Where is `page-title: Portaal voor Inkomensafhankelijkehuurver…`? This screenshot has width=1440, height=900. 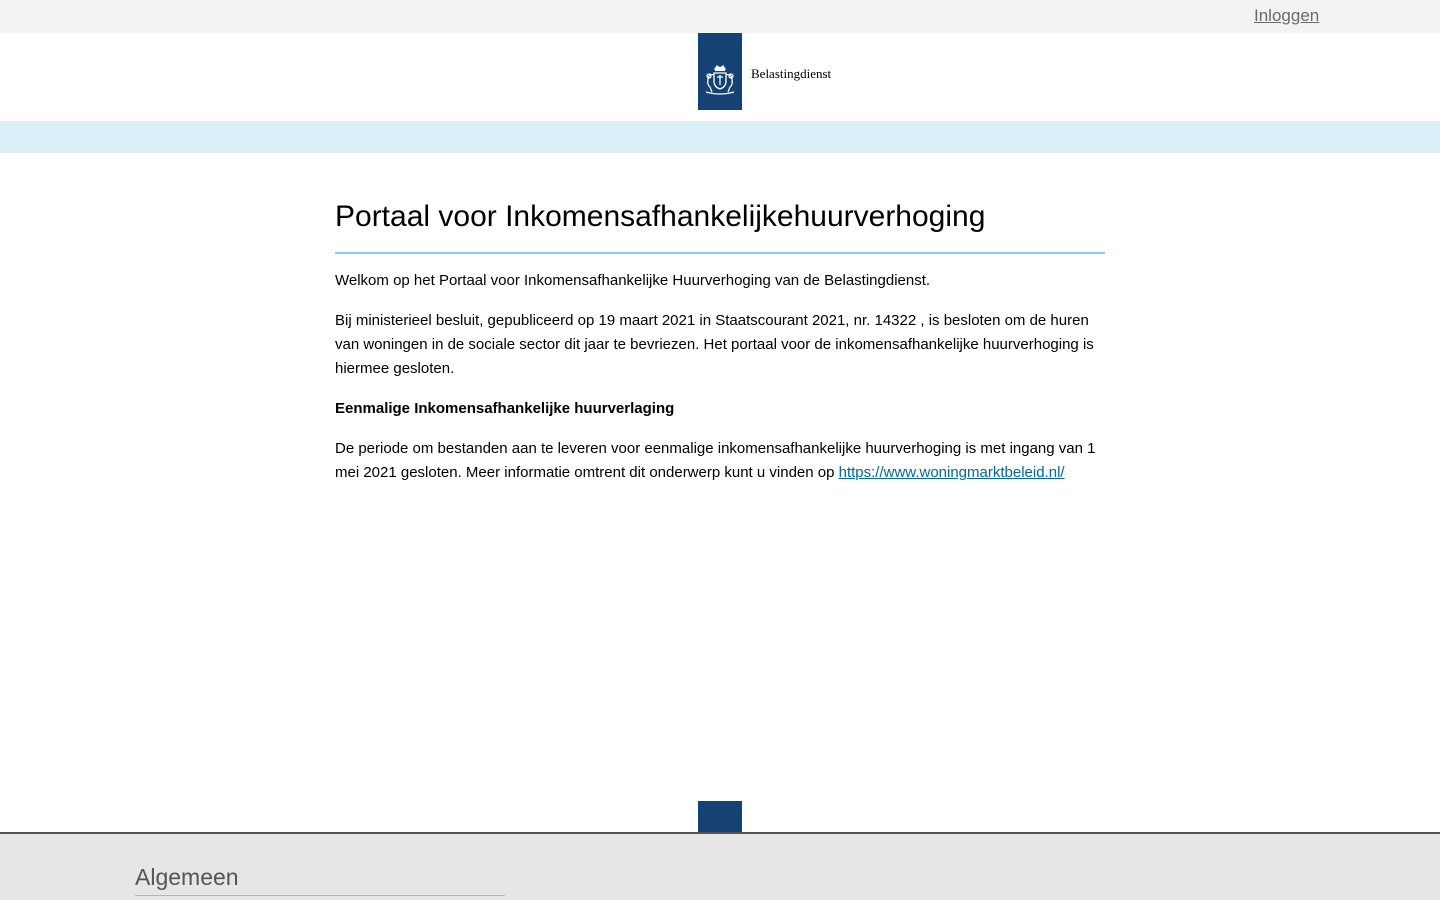
page-title: Portaal voor Inkomensafhankelijkehuurver… is located at coordinates (720, 225).